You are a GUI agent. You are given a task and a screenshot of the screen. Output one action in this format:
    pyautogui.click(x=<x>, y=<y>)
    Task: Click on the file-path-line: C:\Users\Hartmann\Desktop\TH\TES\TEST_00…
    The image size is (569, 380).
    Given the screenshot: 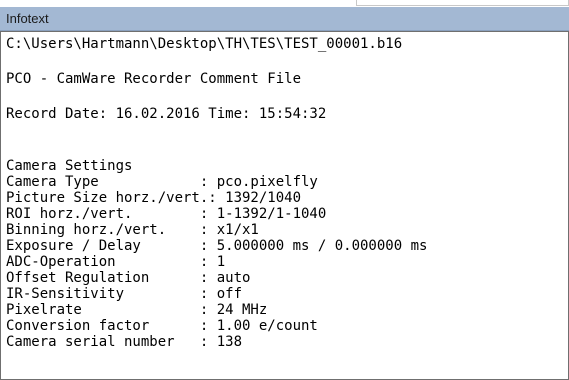 What is the action you would take?
    pyautogui.click(x=204, y=44)
    